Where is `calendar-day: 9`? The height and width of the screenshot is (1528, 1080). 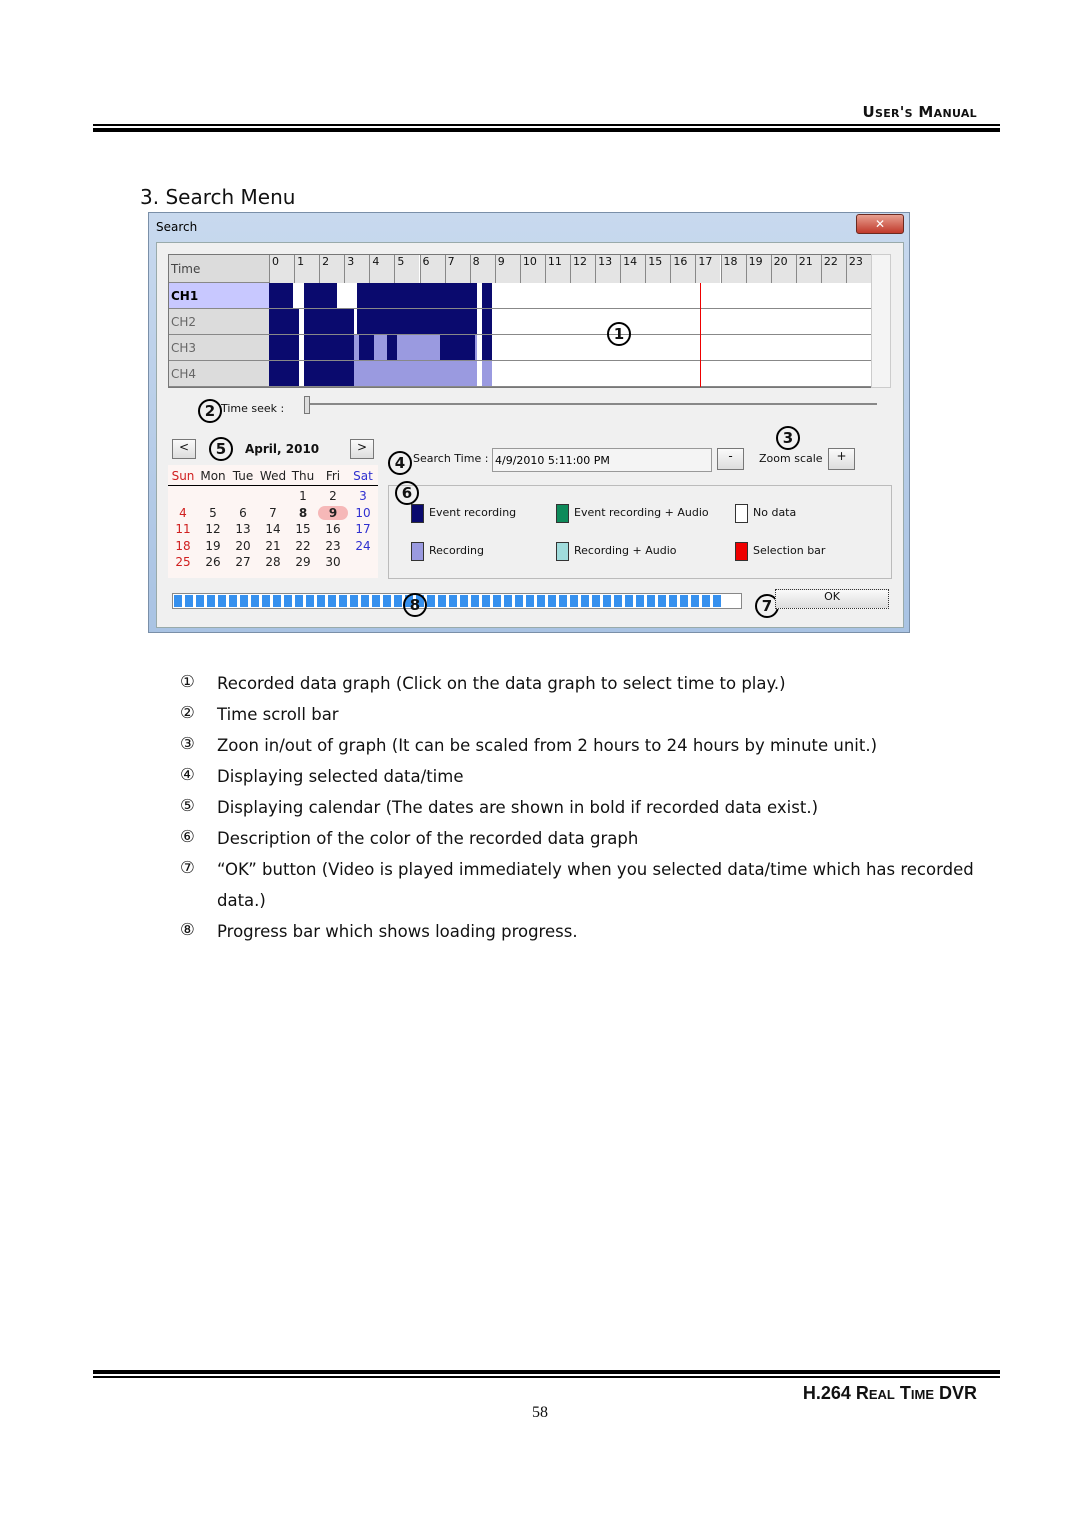
calendar-day: 9 is located at coordinates (333, 512).